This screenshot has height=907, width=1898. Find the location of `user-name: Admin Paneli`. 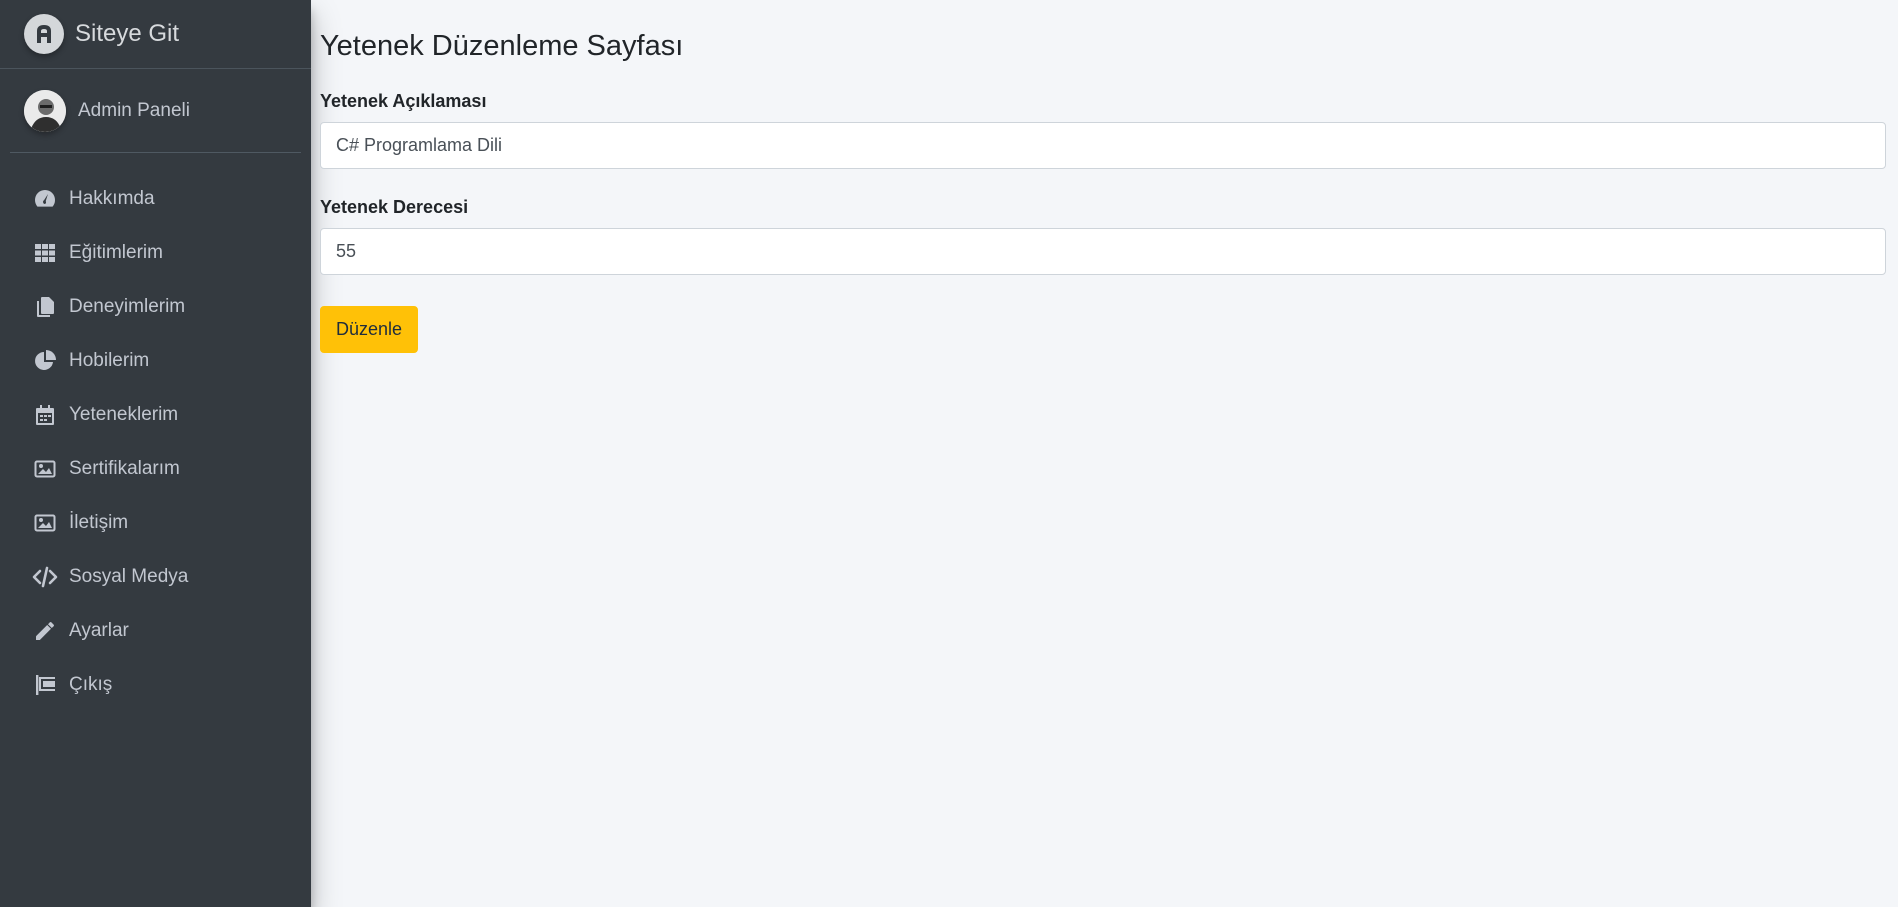

user-name: Admin Paneli is located at coordinates (134, 110).